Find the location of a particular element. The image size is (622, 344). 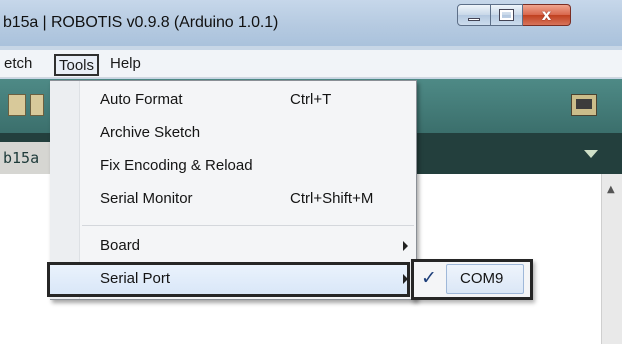

menu-item-board: Board is located at coordinates (120, 245).